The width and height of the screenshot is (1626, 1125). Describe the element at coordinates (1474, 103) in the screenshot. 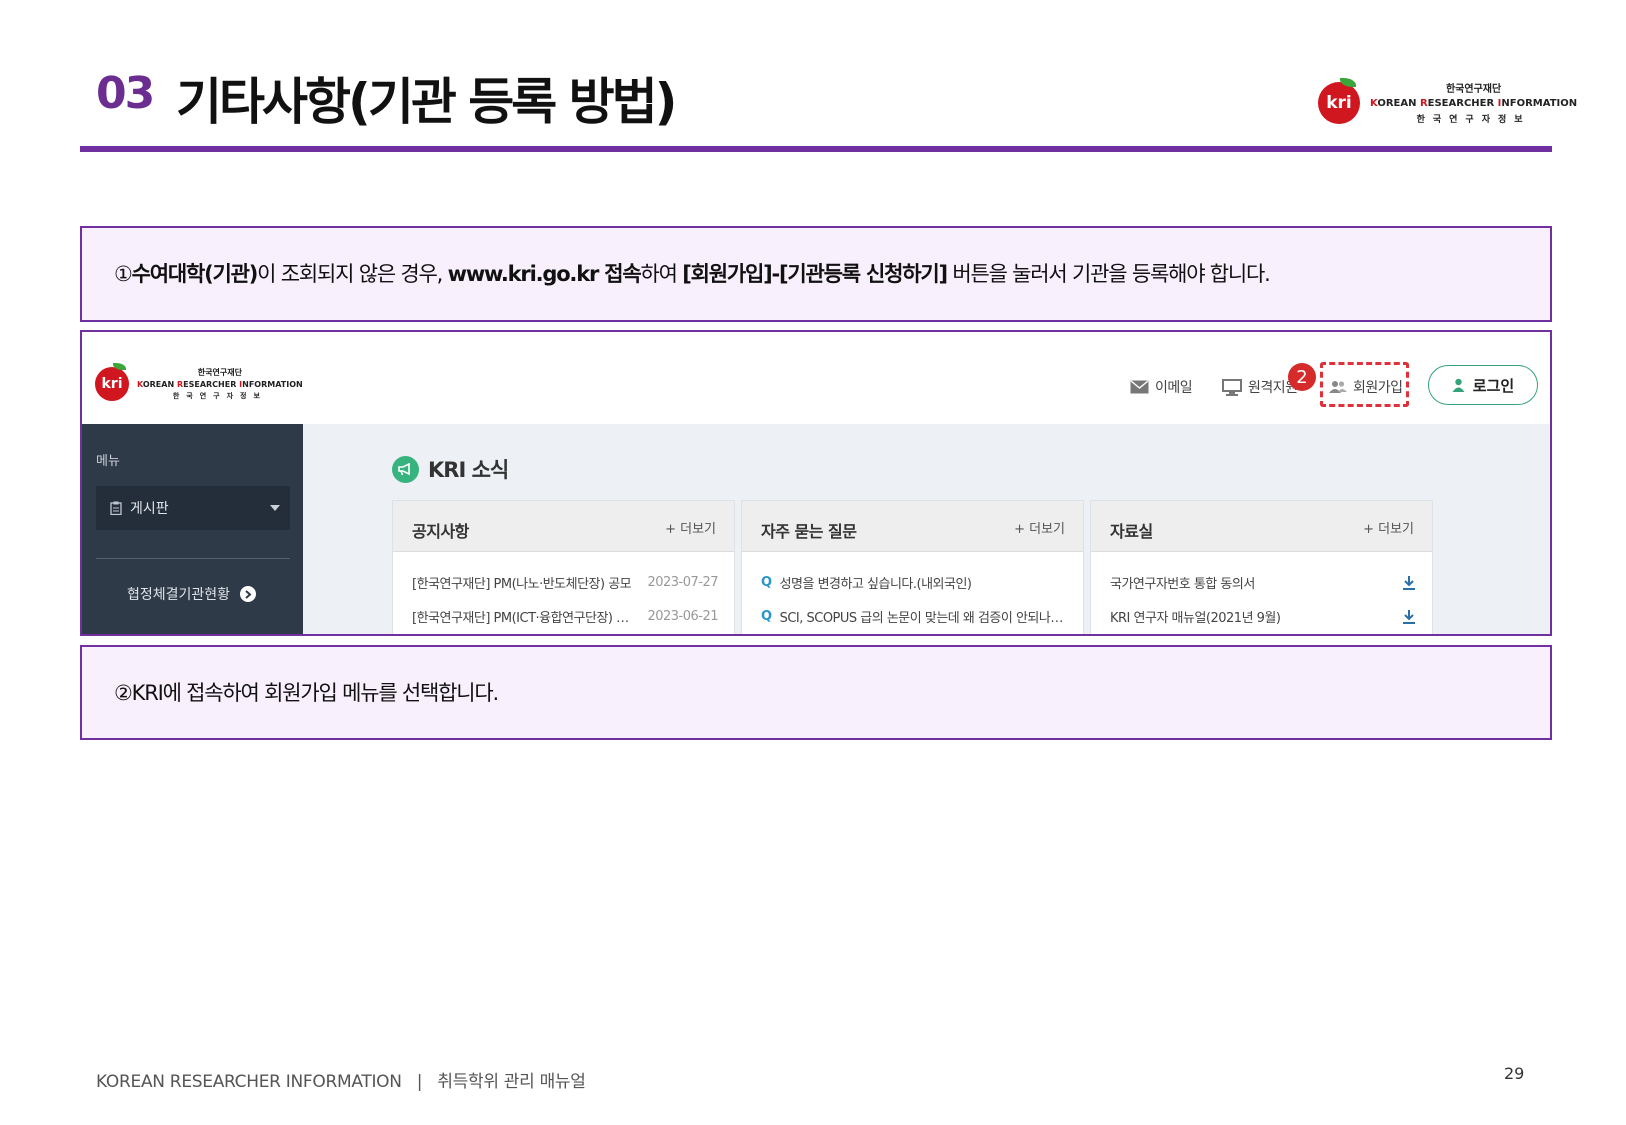

I see `logo-english-name: KOREAN RESEARCHER INFORMATION` at that location.